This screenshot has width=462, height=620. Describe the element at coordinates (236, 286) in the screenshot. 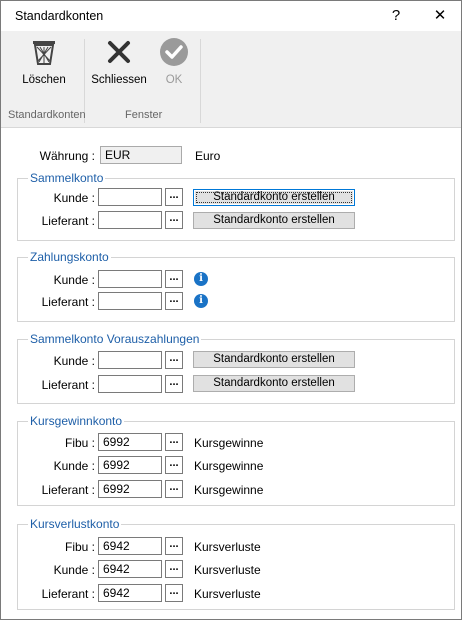

I see `group-zahlungskonto: Zahlungskonto` at that location.